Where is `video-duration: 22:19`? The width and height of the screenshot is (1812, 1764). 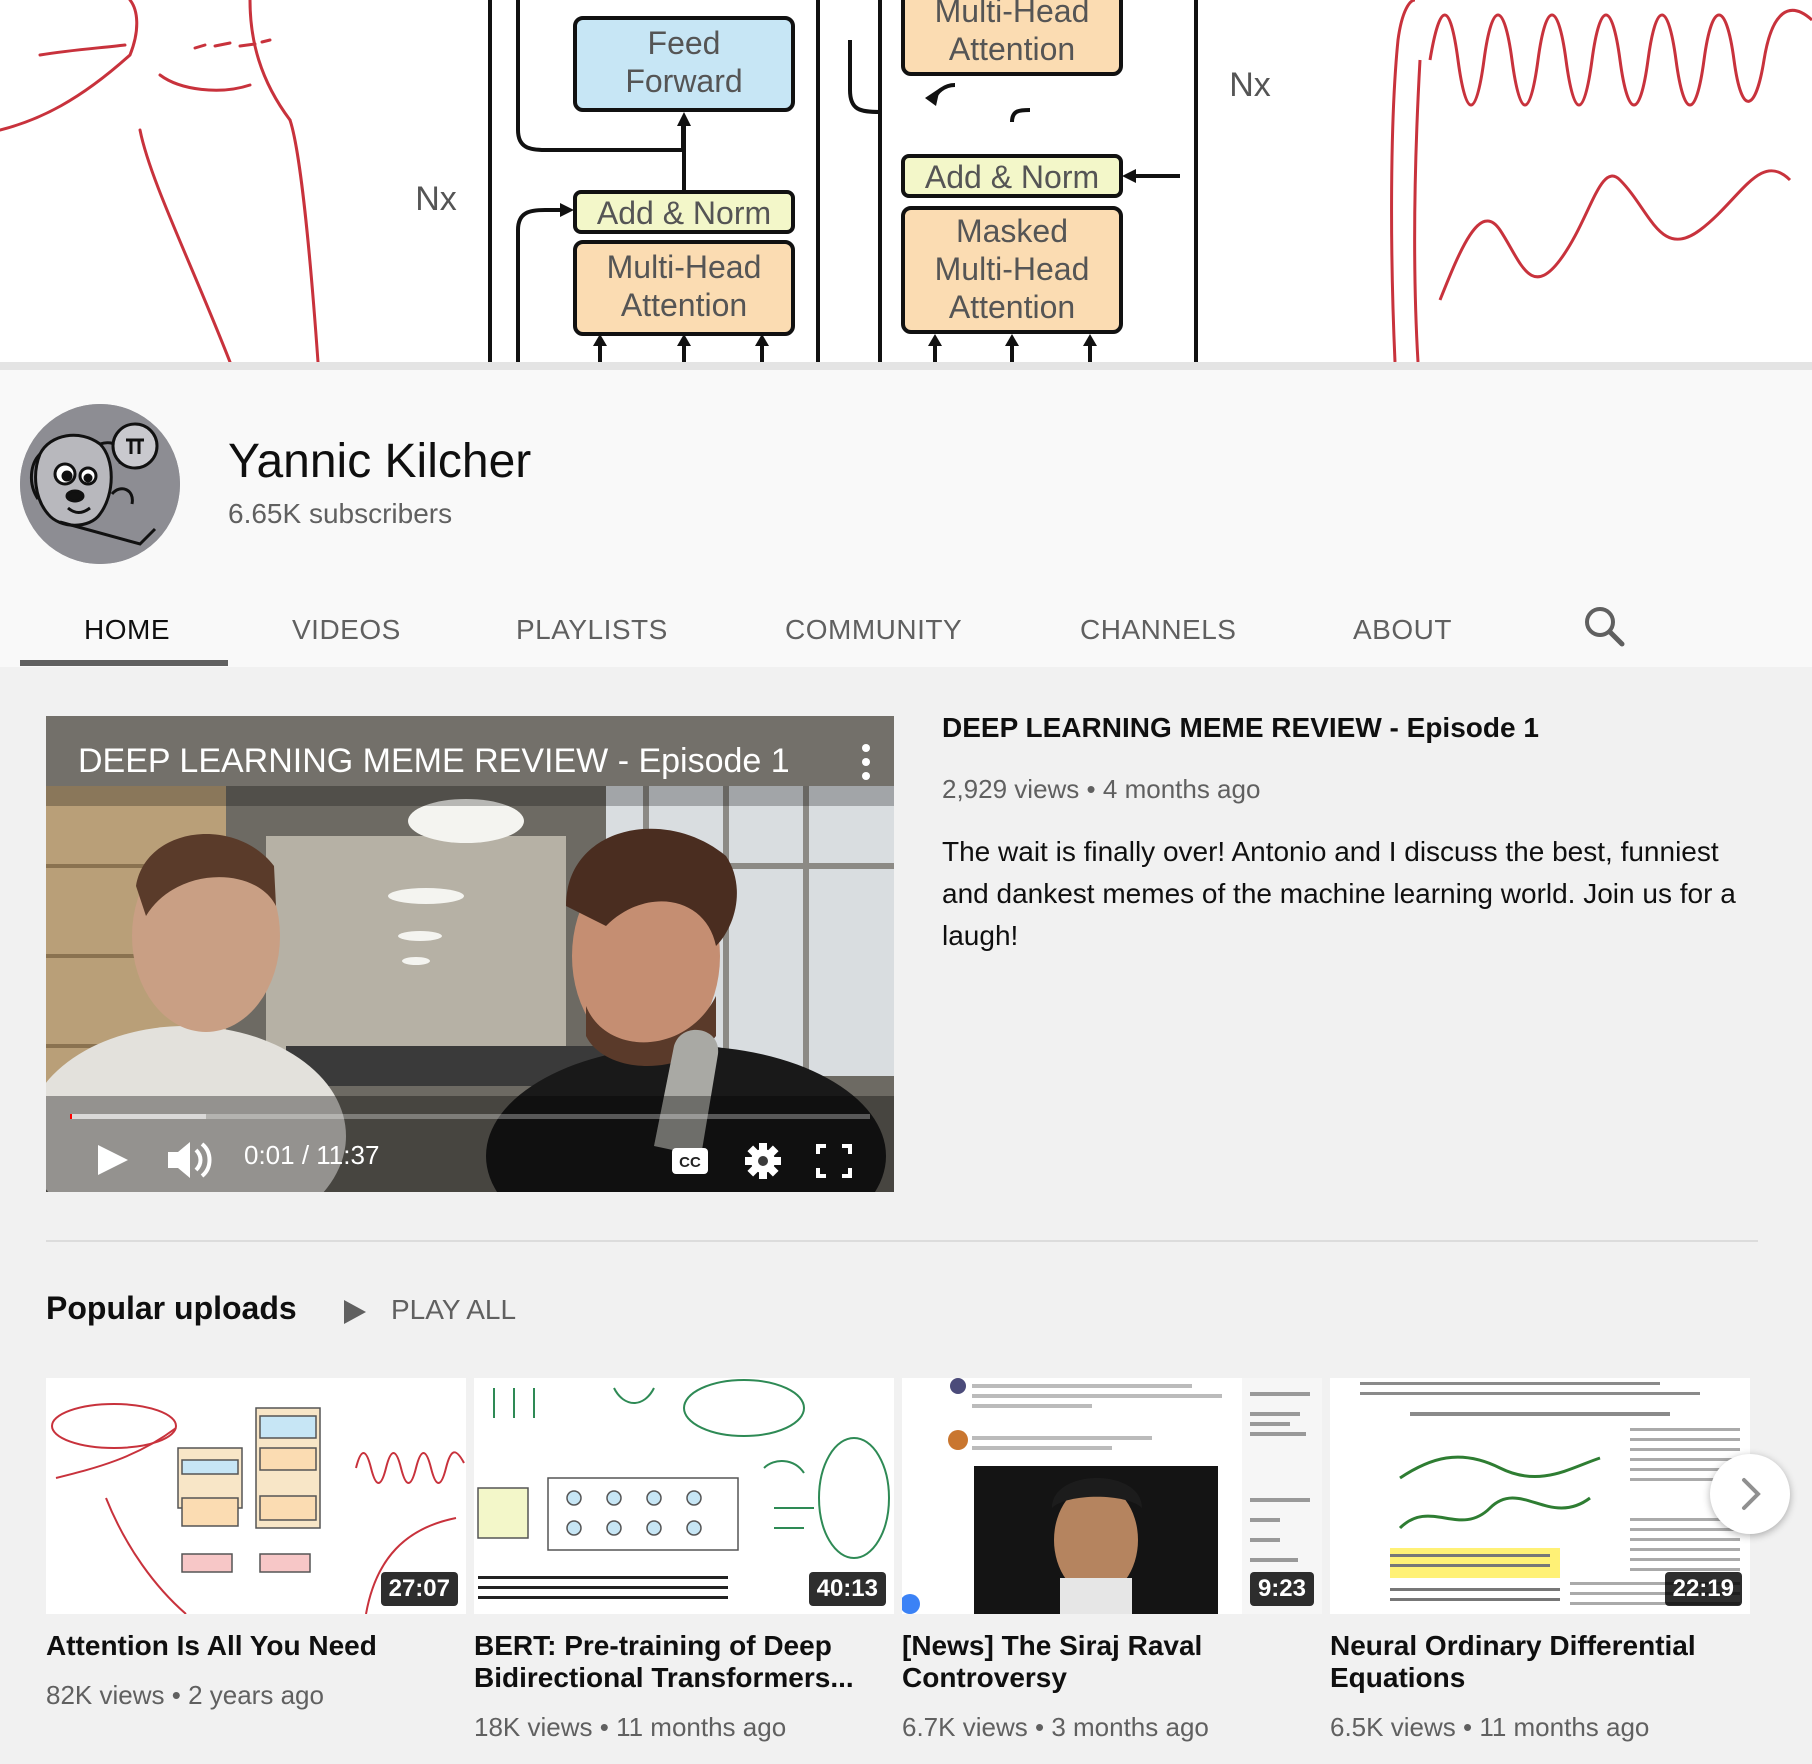
video-duration: 22:19 is located at coordinates (1703, 1589).